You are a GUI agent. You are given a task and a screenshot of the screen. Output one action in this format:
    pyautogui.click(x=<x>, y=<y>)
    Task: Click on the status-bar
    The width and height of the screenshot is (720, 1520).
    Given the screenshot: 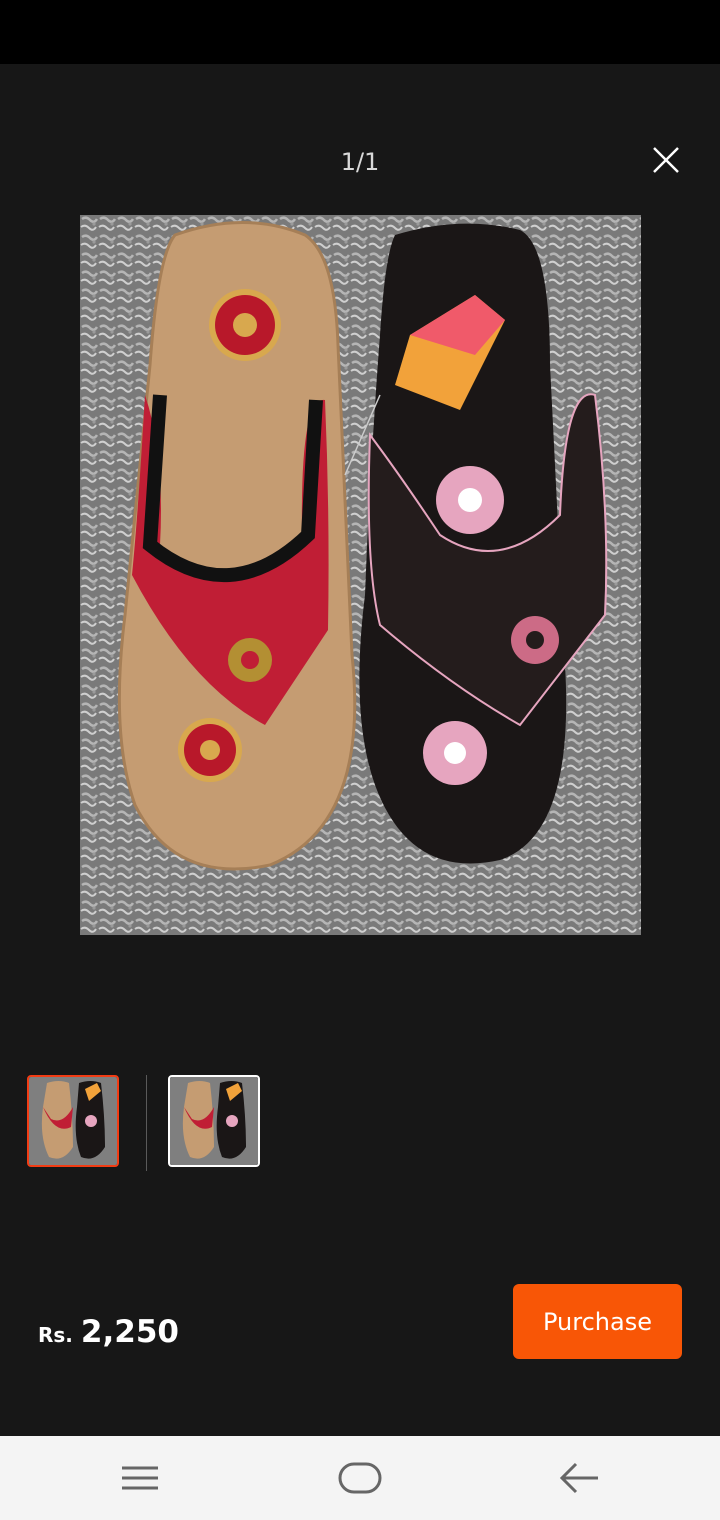 What is the action you would take?
    pyautogui.click(x=360, y=32)
    